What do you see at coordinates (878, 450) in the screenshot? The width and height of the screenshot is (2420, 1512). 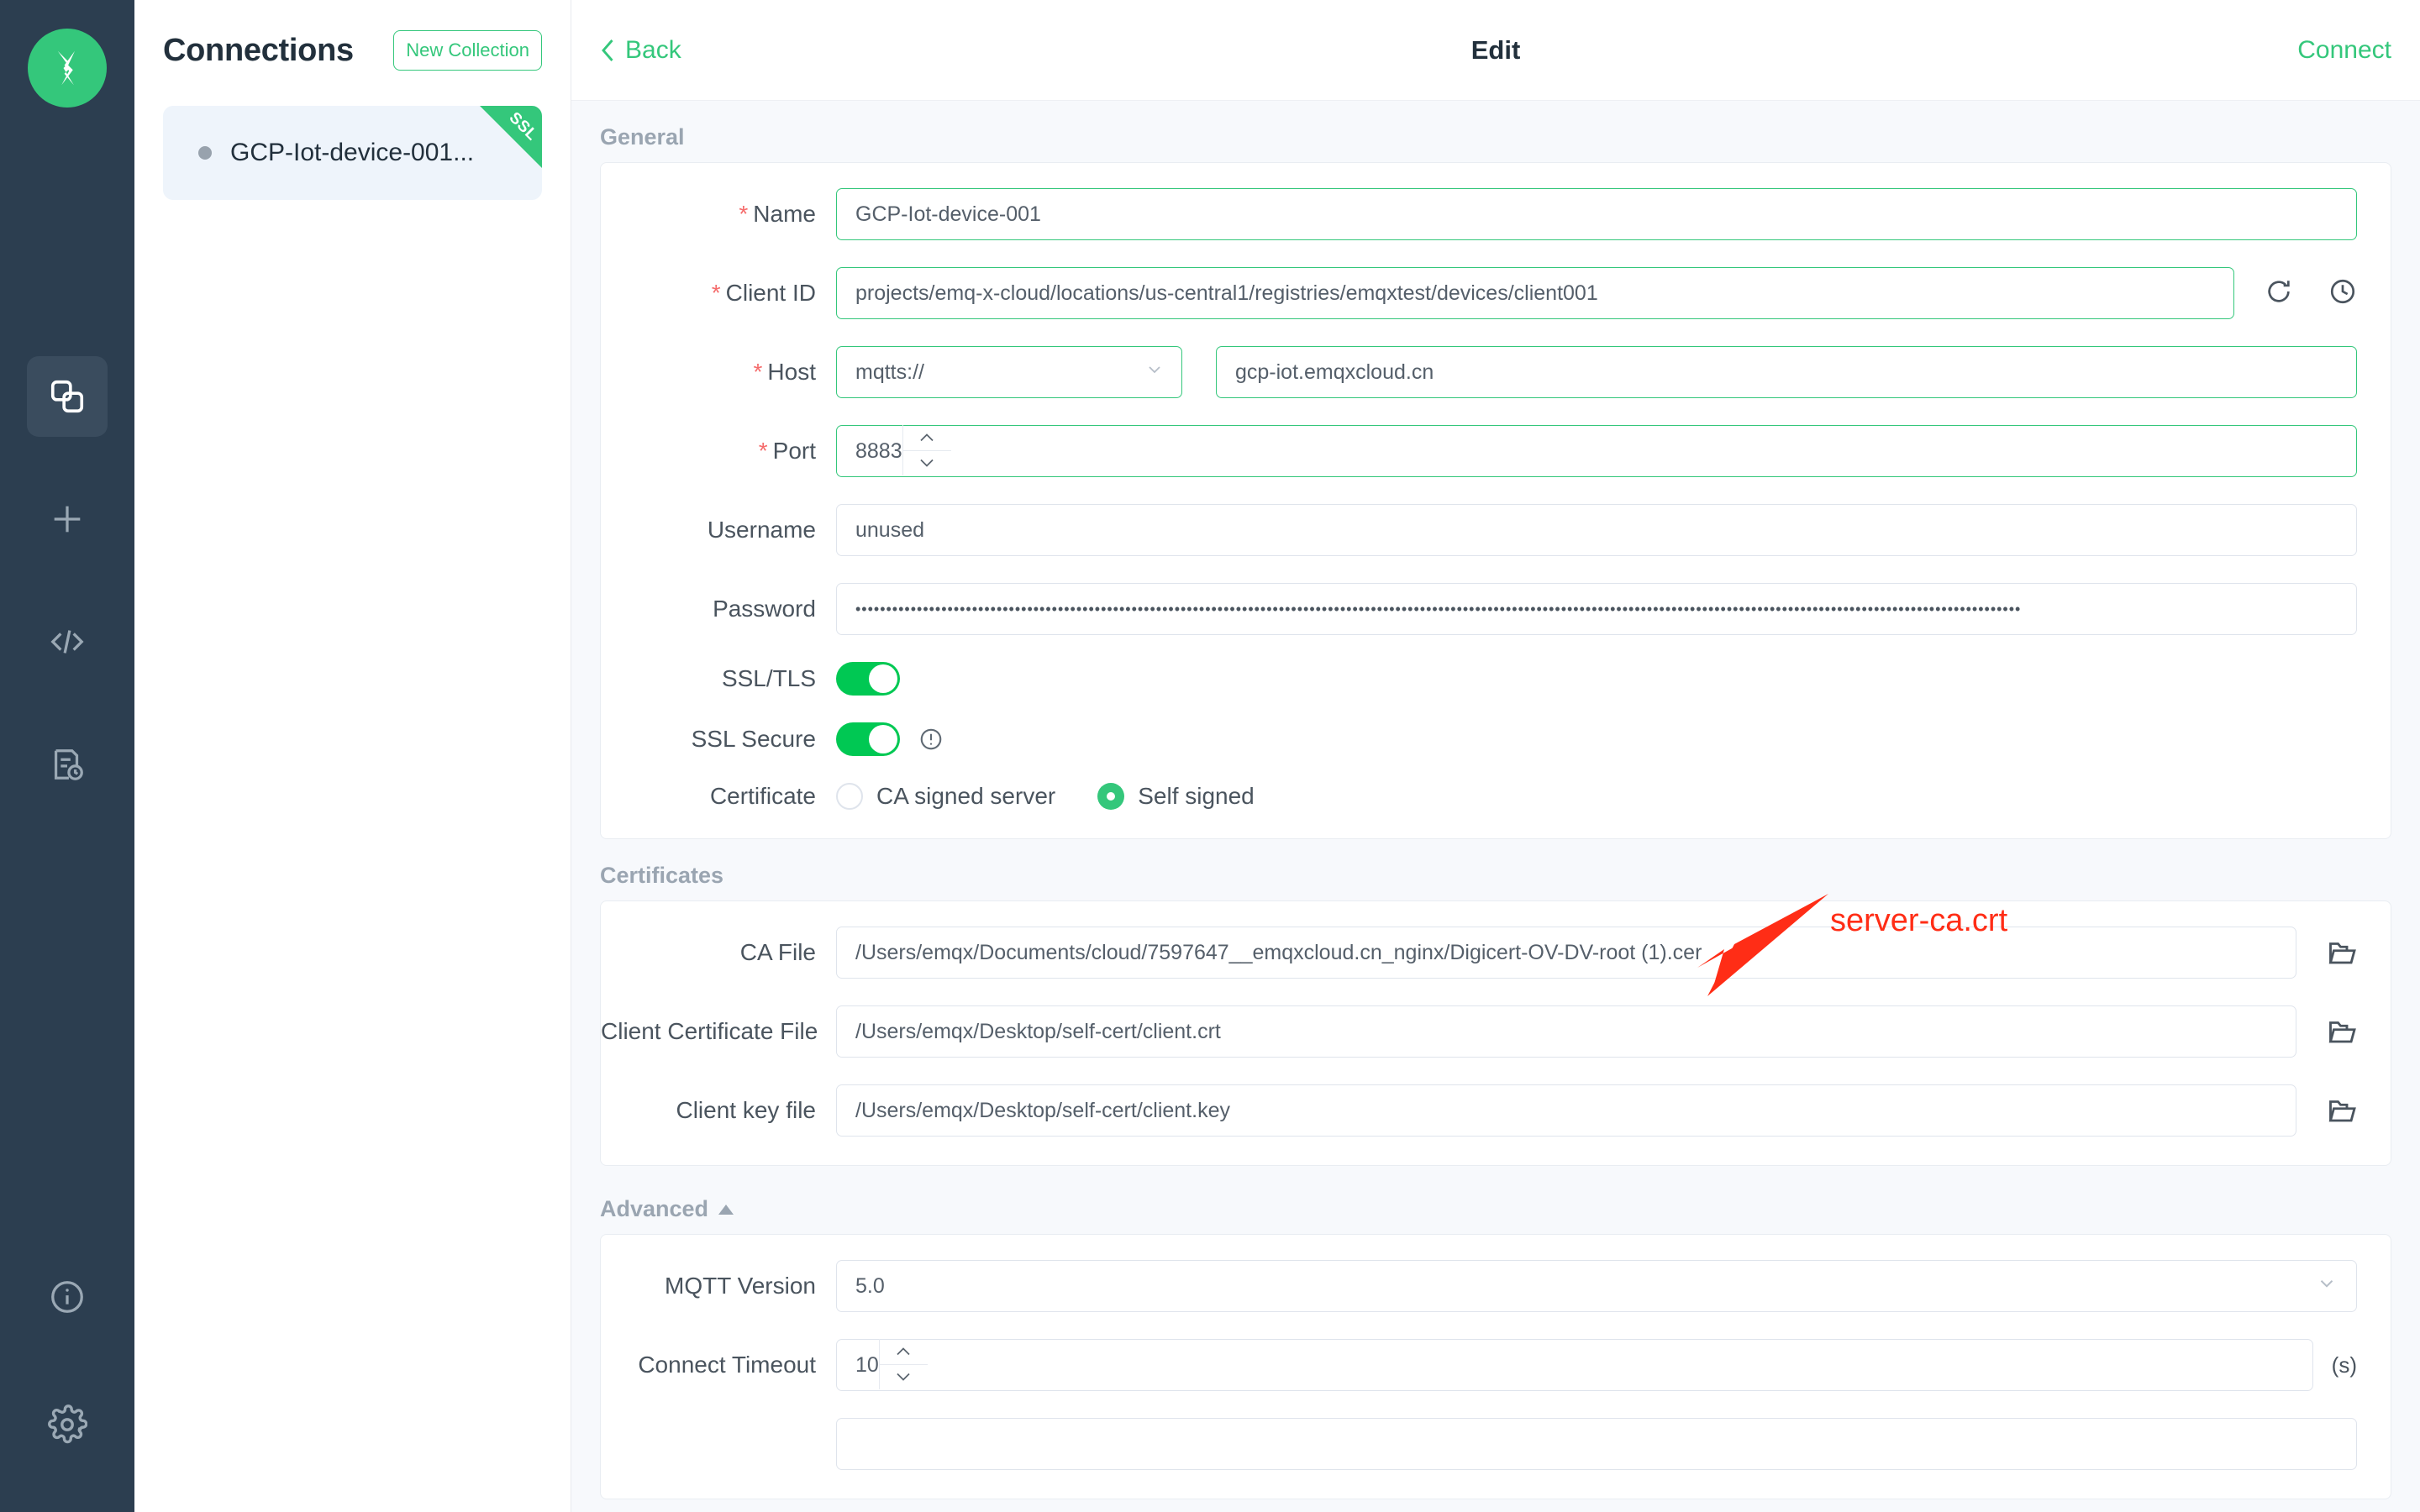 I see `port-value: 8883` at bounding box center [878, 450].